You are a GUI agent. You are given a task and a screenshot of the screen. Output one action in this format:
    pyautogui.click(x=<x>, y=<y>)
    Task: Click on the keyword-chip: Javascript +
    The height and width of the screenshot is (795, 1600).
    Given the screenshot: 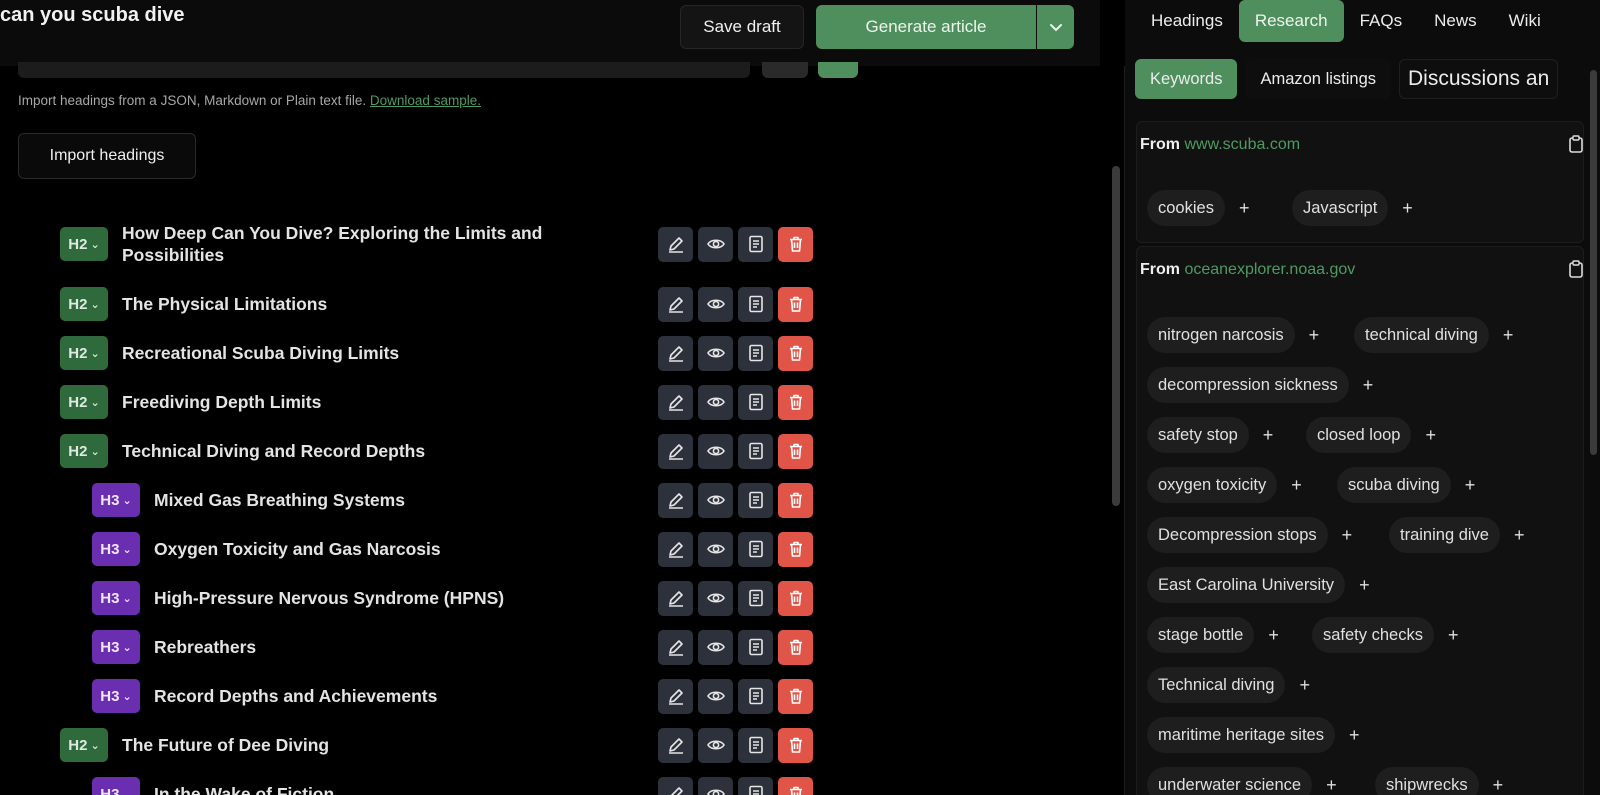 What is the action you would take?
    pyautogui.click(x=1352, y=208)
    